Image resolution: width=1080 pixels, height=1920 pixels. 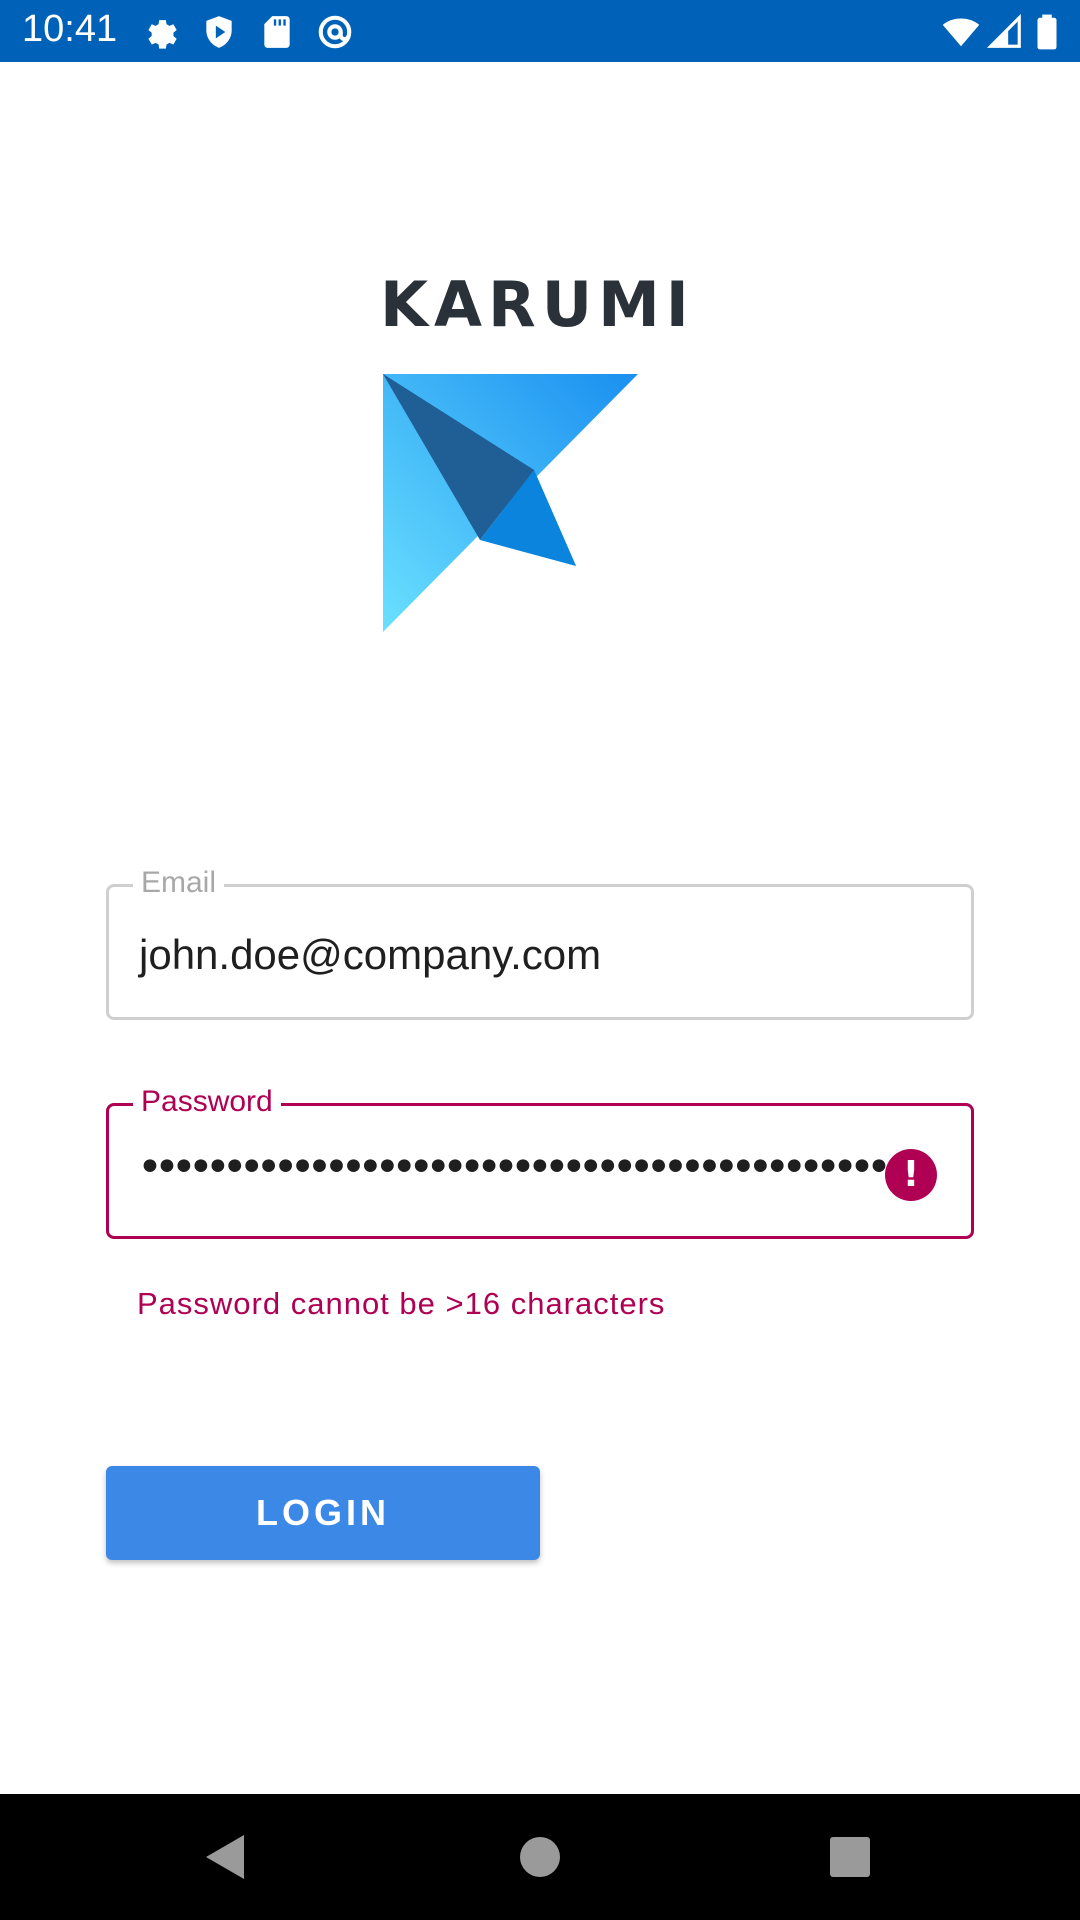 What do you see at coordinates (401, 1303) in the screenshot?
I see `password-error-text: Password cannot be >16 characters` at bounding box center [401, 1303].